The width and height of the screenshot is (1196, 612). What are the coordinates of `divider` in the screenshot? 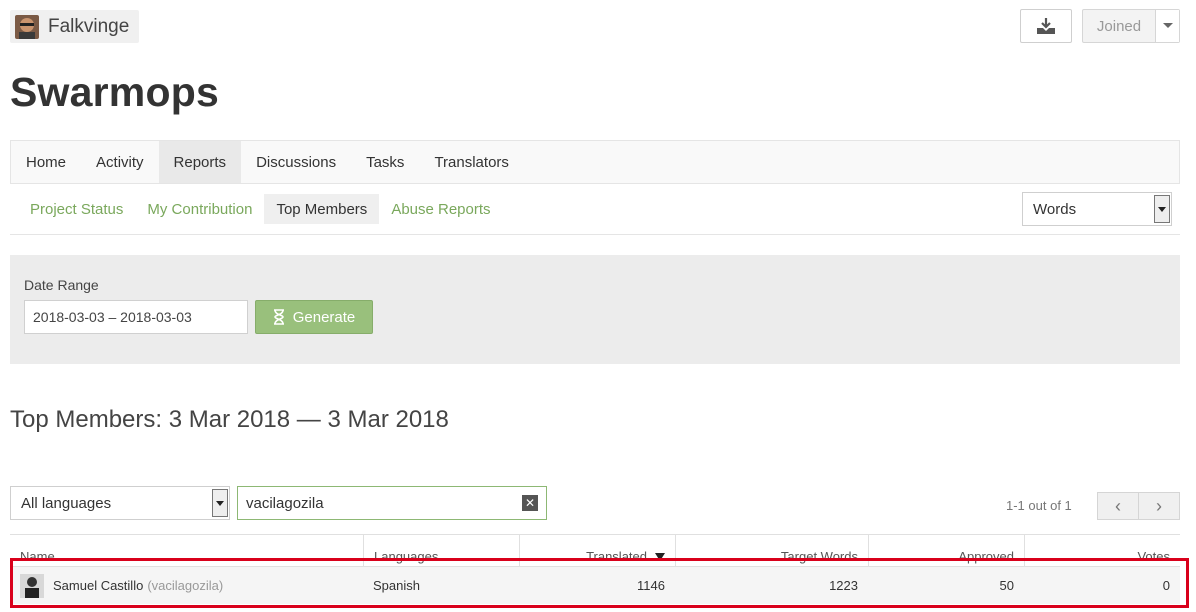 It's located at (595, 234).